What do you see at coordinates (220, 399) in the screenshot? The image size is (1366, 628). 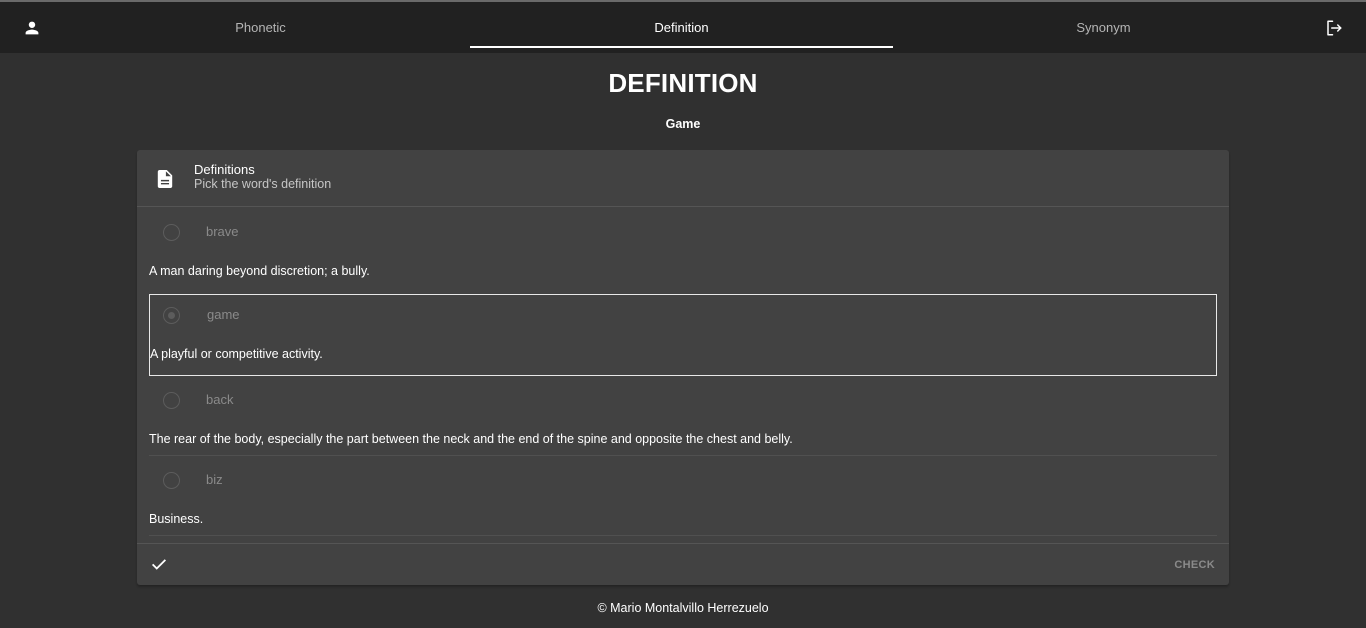 I see `option-word: back` at bounding box center [220, 399].